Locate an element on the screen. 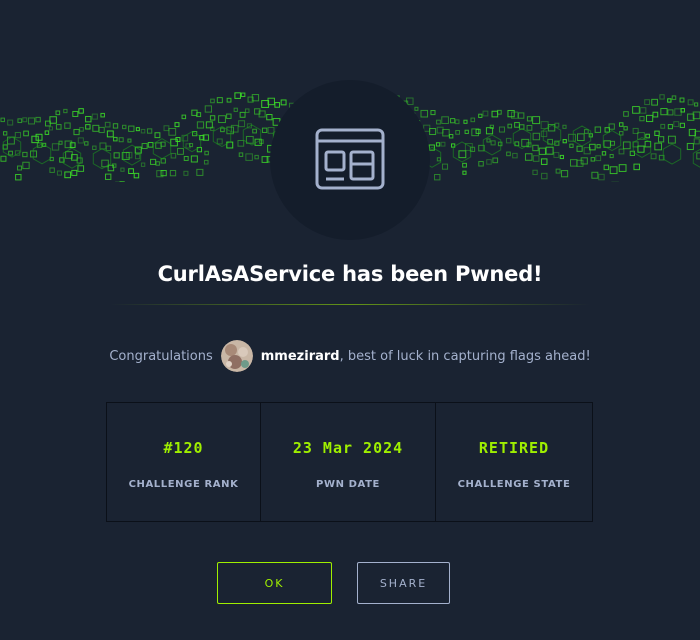 The height and width of the screenshot is (640, 700). stat-pwn-date: 23 Mar 2024 PWN DATE is located at coordinates (348, 462).